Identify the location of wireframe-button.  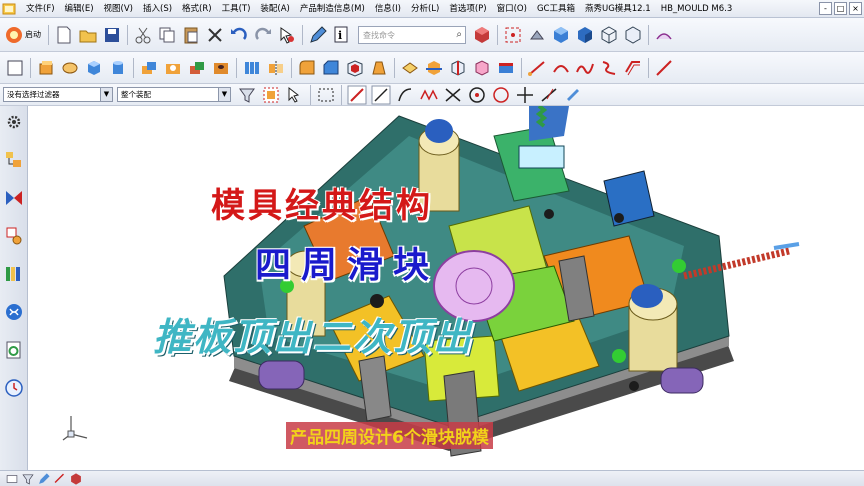
(609, 35).